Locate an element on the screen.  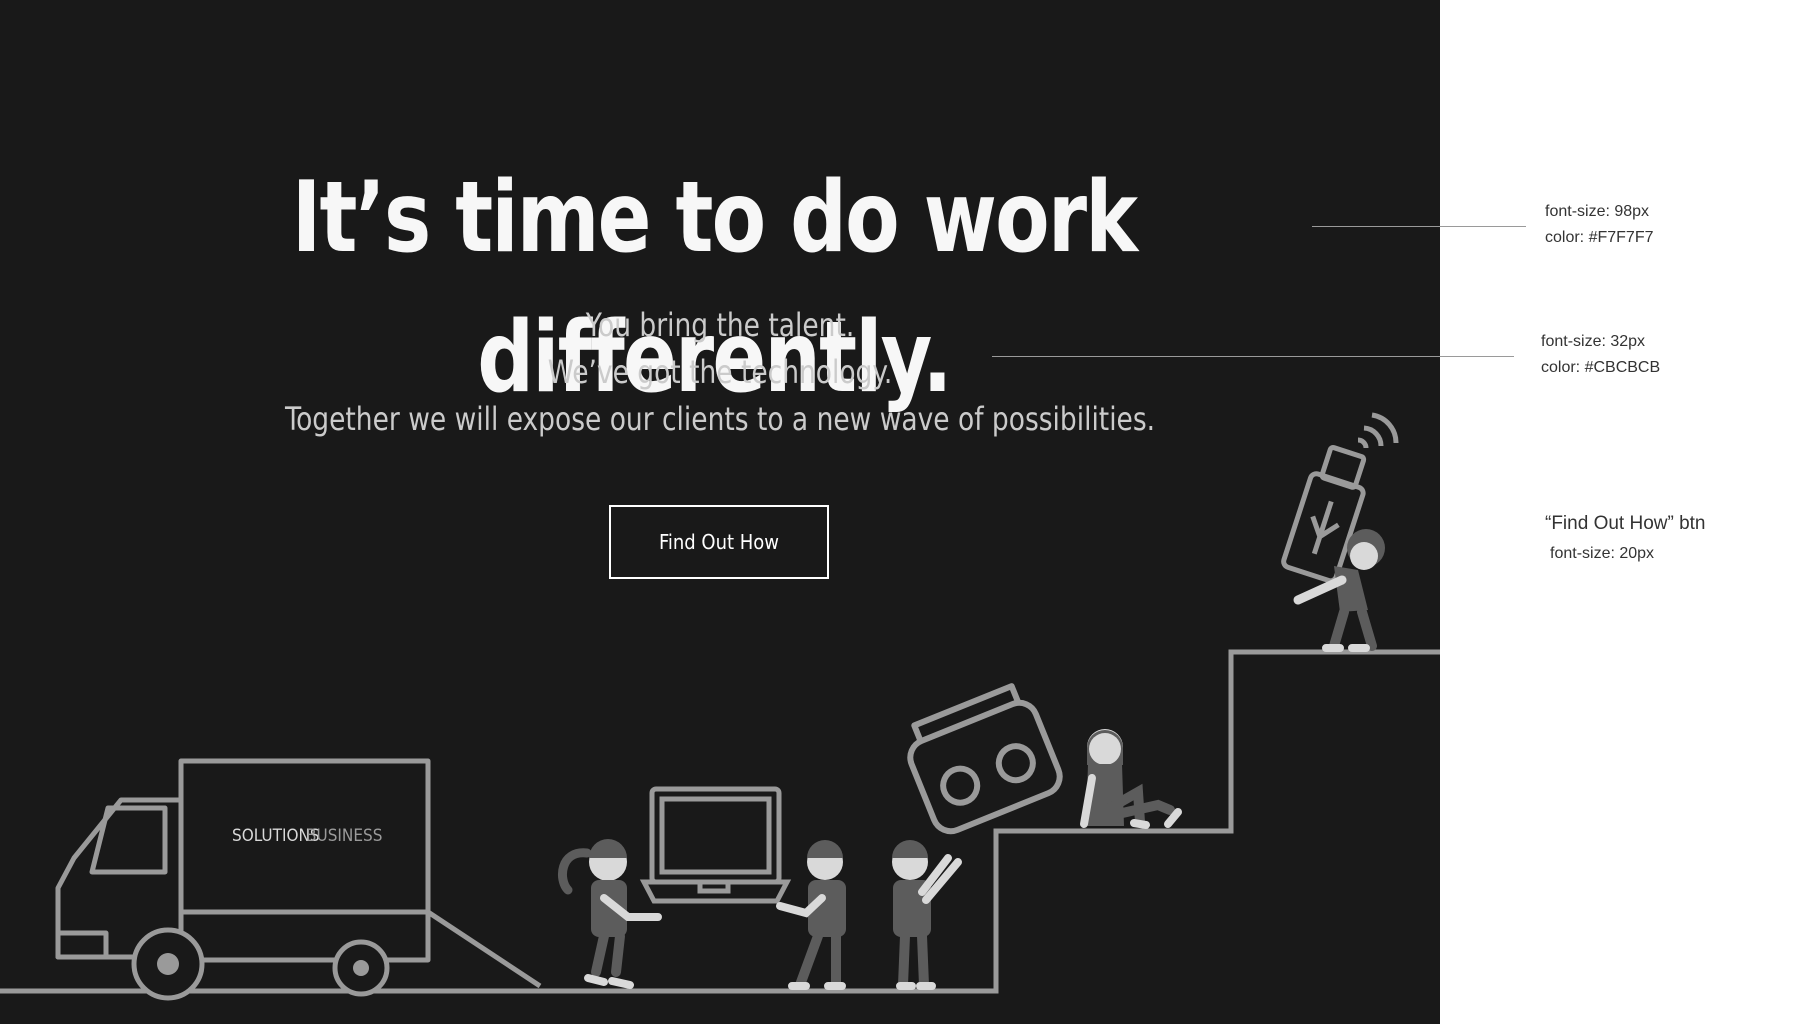
worker-left-figure is located at coordinates (609, 914).